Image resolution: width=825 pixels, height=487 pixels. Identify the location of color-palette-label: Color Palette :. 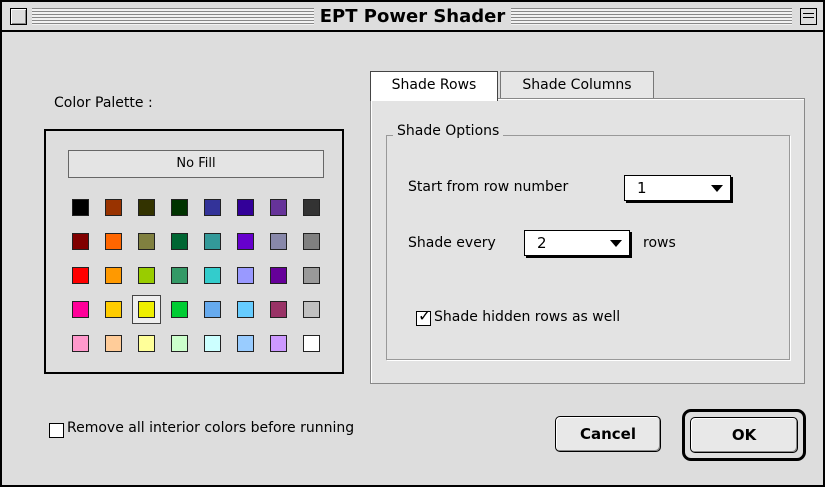
(103, 103).